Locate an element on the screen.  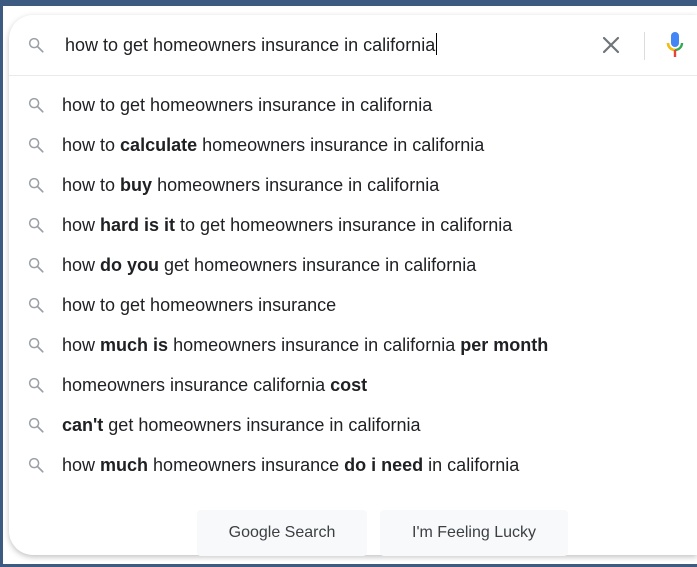
google-search-button: Google Search is located at coordinates (282, 533).